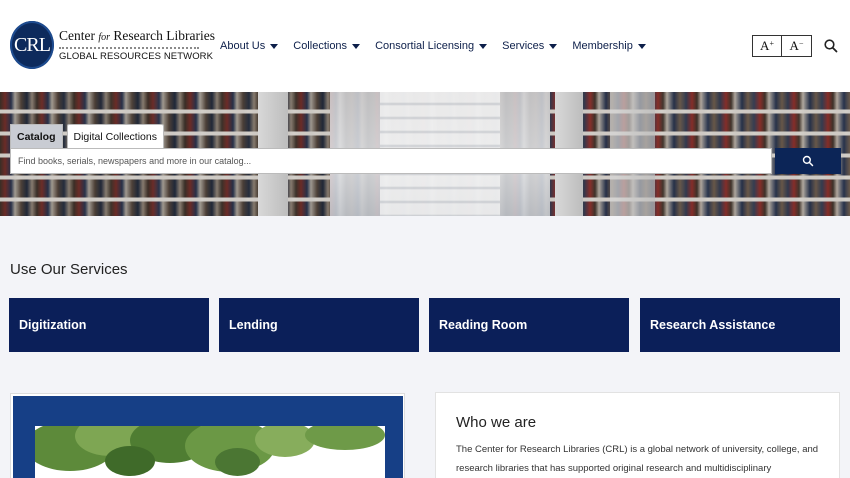 This screenshot has height=478, width=850. I want to click on nav-consortial-licensing: Consortial Licensing, so click(431, 46).